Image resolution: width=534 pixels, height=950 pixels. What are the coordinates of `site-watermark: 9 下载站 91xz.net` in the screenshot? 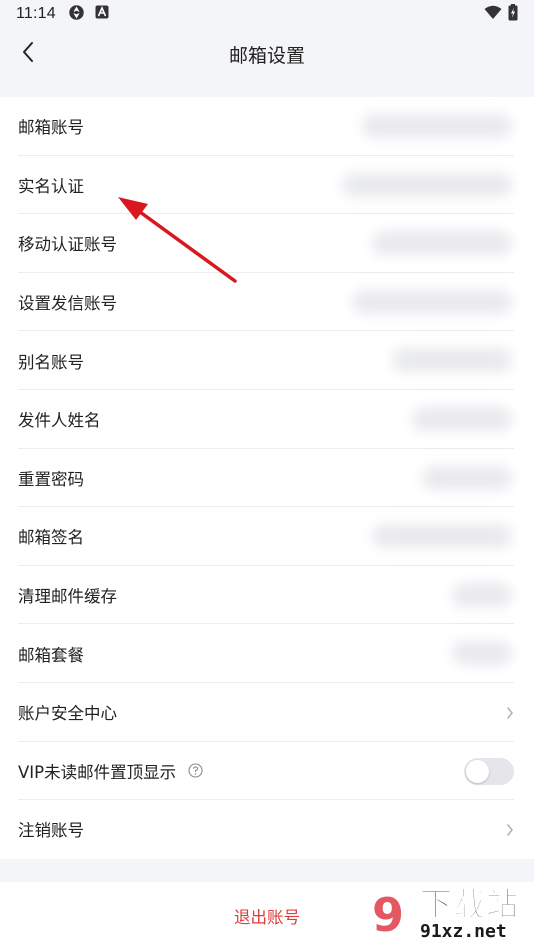 It's located at (444, 915).